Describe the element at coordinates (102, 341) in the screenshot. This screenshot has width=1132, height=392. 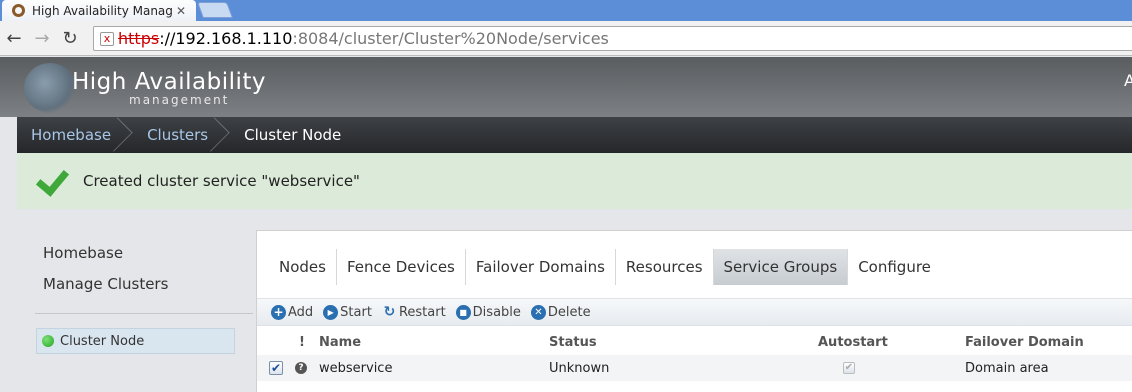
I see `nav-cluster-node-label: Cluster Node` at that location.